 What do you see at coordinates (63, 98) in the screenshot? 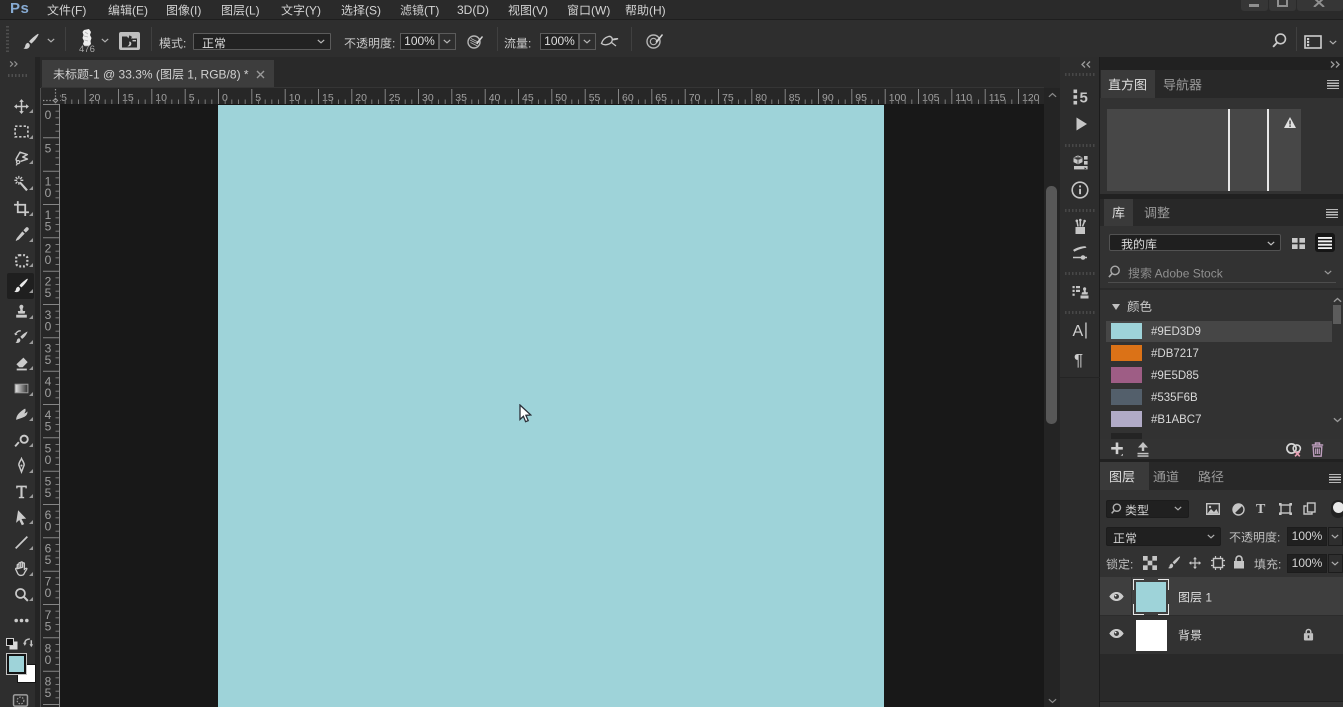
I see `svg-text: 25` at bounding box center [63, 98].